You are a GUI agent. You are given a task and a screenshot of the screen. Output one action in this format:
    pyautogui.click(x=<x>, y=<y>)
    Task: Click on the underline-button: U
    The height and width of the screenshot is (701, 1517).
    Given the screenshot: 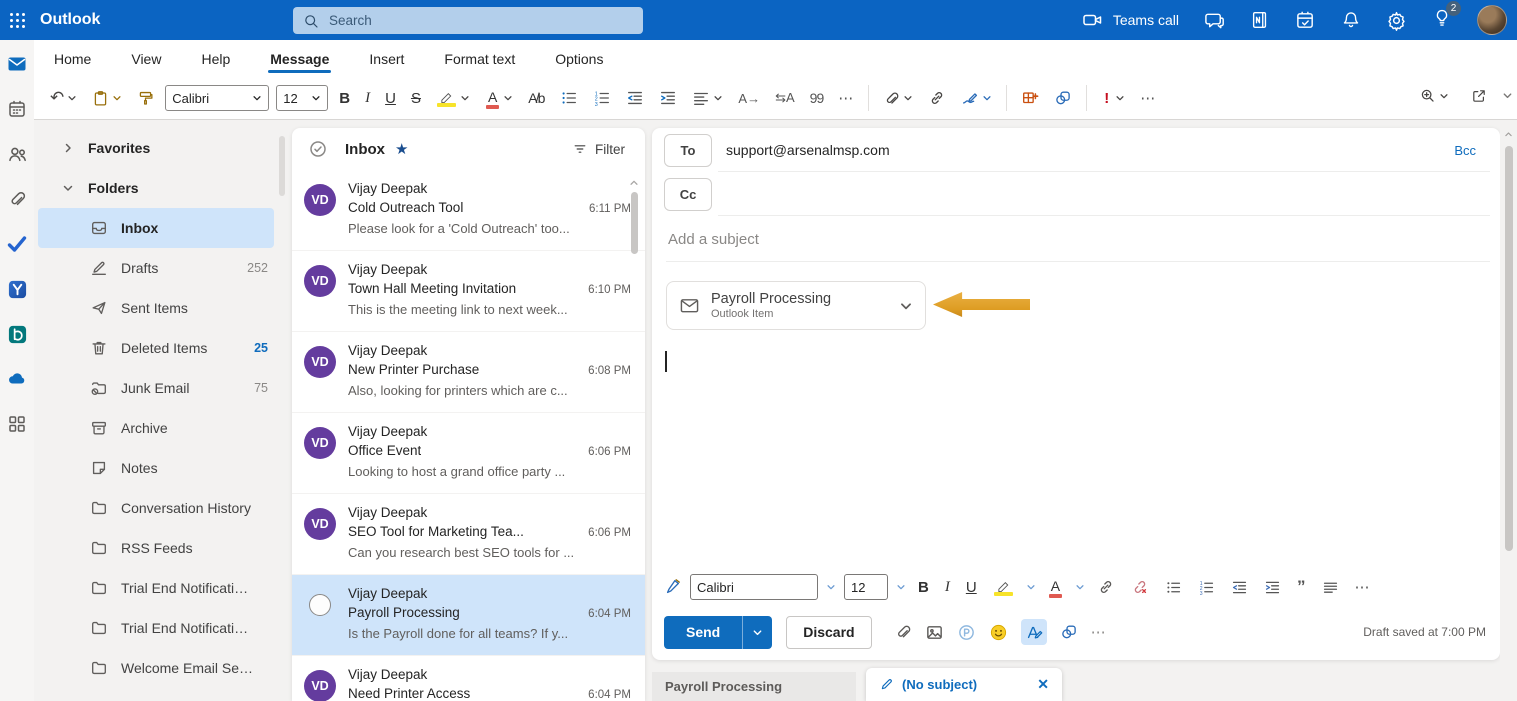 What is the action you would take?
    pyautogui.click(x=390, y=98)
    